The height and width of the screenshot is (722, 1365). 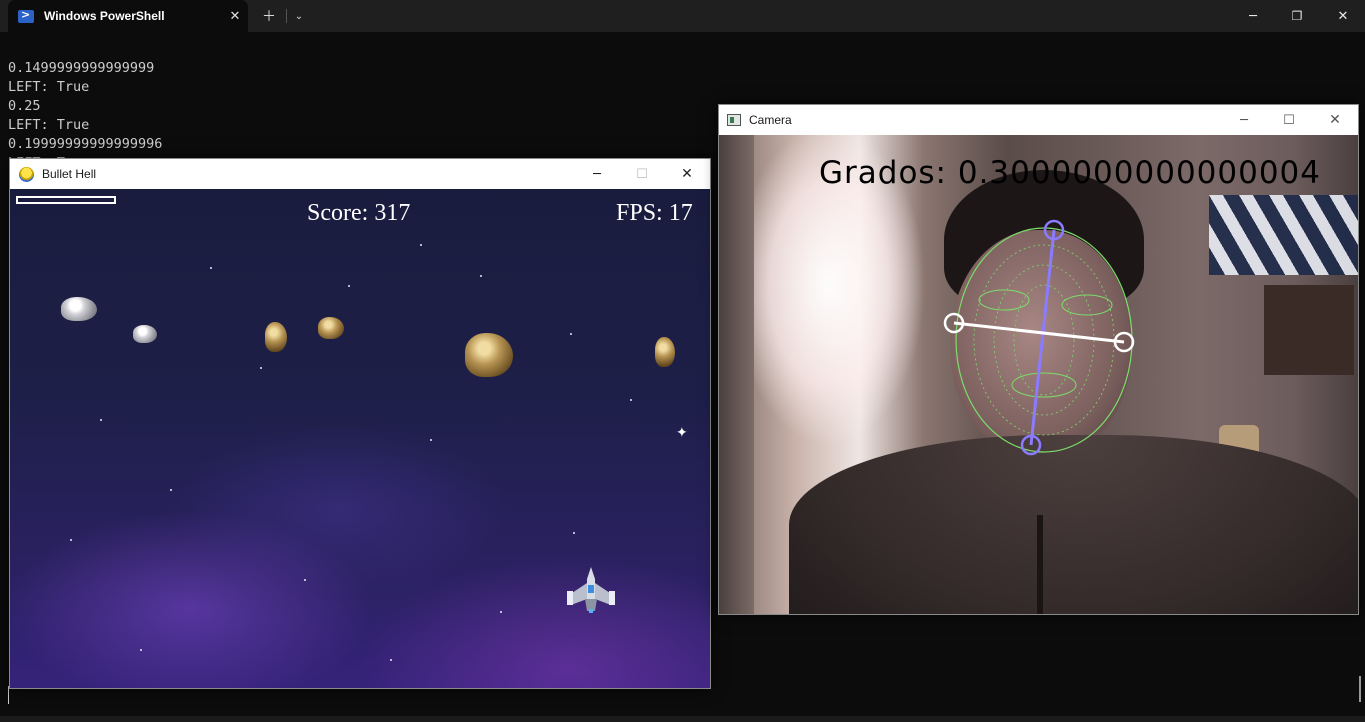 I want to click on window-title: Camera, so click(x=770, y=120).